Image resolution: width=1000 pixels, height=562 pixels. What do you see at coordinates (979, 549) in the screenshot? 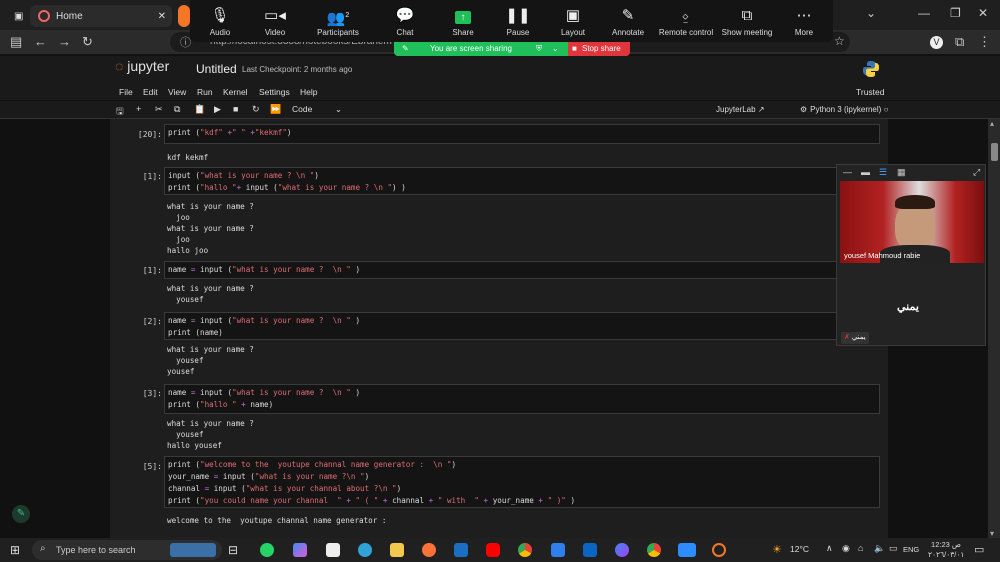
I see `notifications-icon: ▭` at bounding box center [979, 549].